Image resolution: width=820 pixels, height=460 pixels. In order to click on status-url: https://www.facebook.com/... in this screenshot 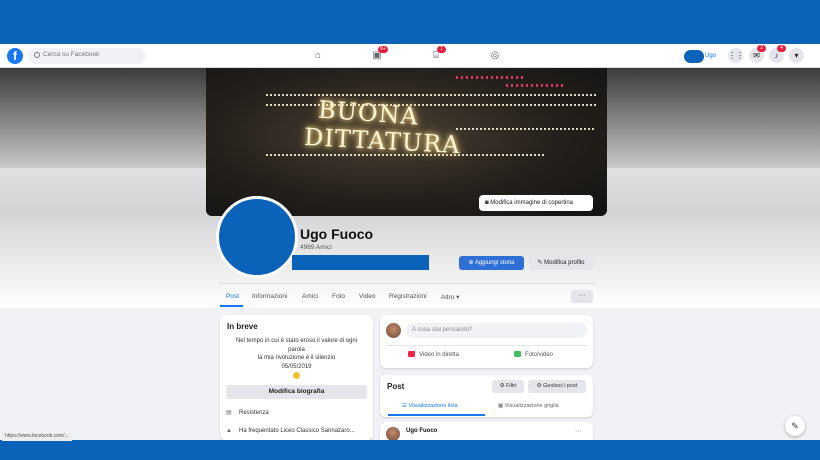, I will do `click(37, 437)`.